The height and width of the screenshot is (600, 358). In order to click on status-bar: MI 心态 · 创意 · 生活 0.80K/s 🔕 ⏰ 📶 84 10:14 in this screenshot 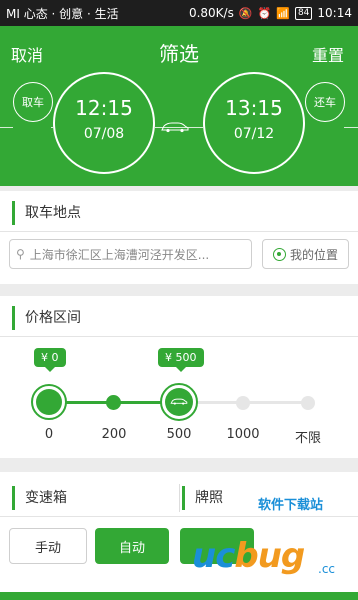, I will do `click(179, 13)`.